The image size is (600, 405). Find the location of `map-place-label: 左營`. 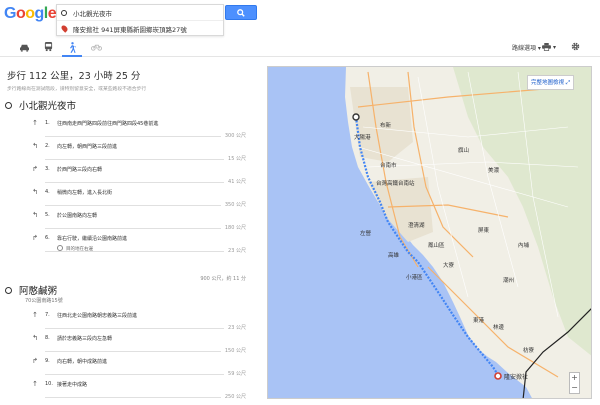

map-place-label: 左營 is located at coordinates (366, 233).